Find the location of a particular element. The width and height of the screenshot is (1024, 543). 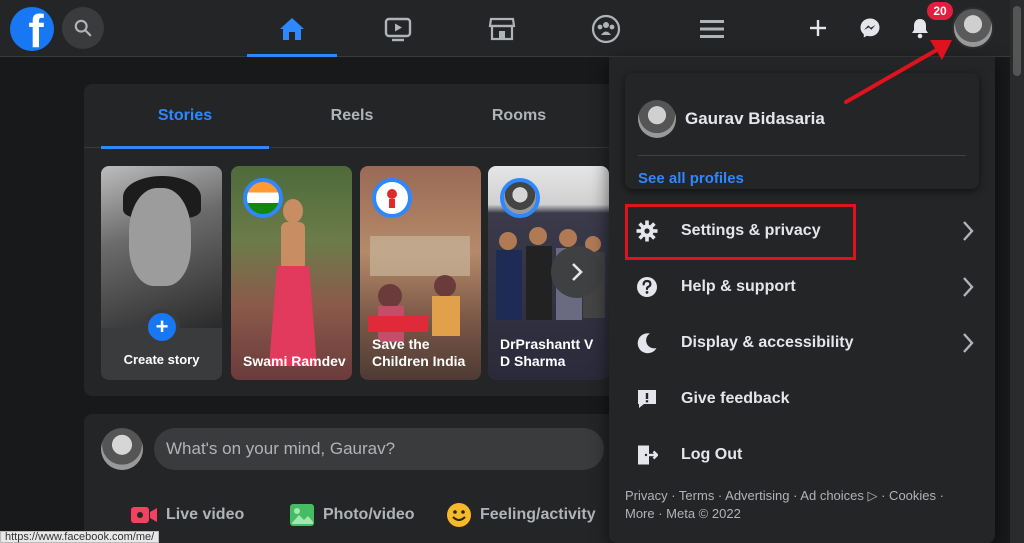

save-the-children-logo is located at coordinates (392, 198).